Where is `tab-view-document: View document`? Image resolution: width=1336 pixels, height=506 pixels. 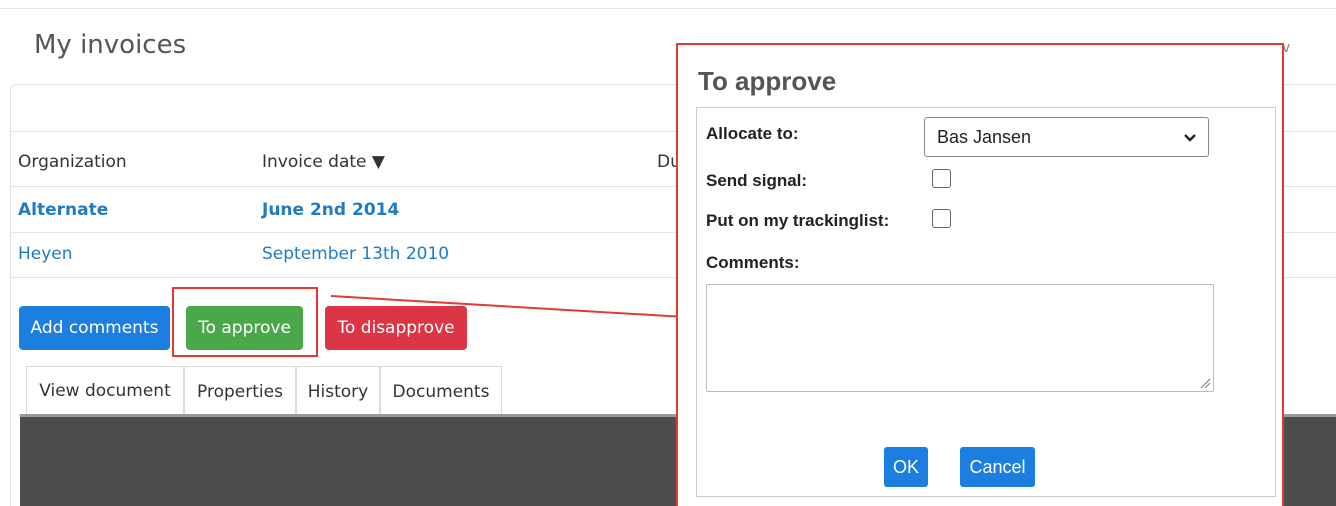
tab-view-document: View document is located at coordinates (105, 391).